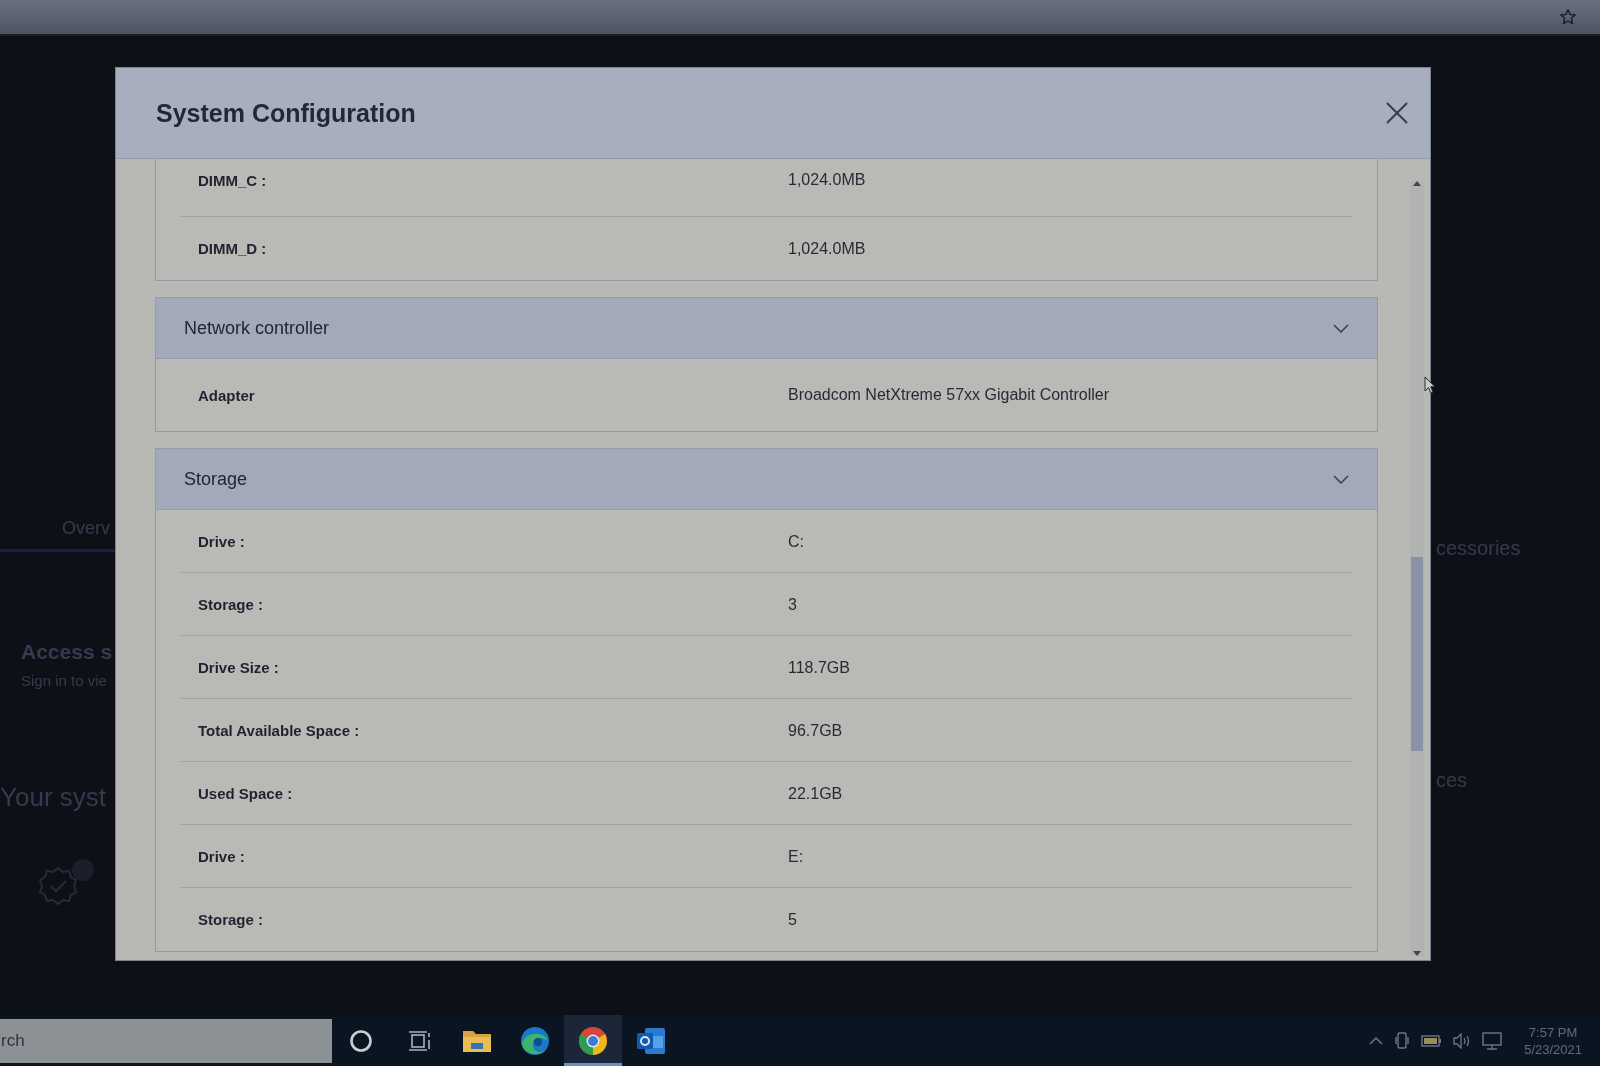 Image resolution: width=1600 pixels, height=1066 pixels. Describe the element at coordinates (1376, 1040) in the screenshot. I see `chevron-up-icon` at that location.